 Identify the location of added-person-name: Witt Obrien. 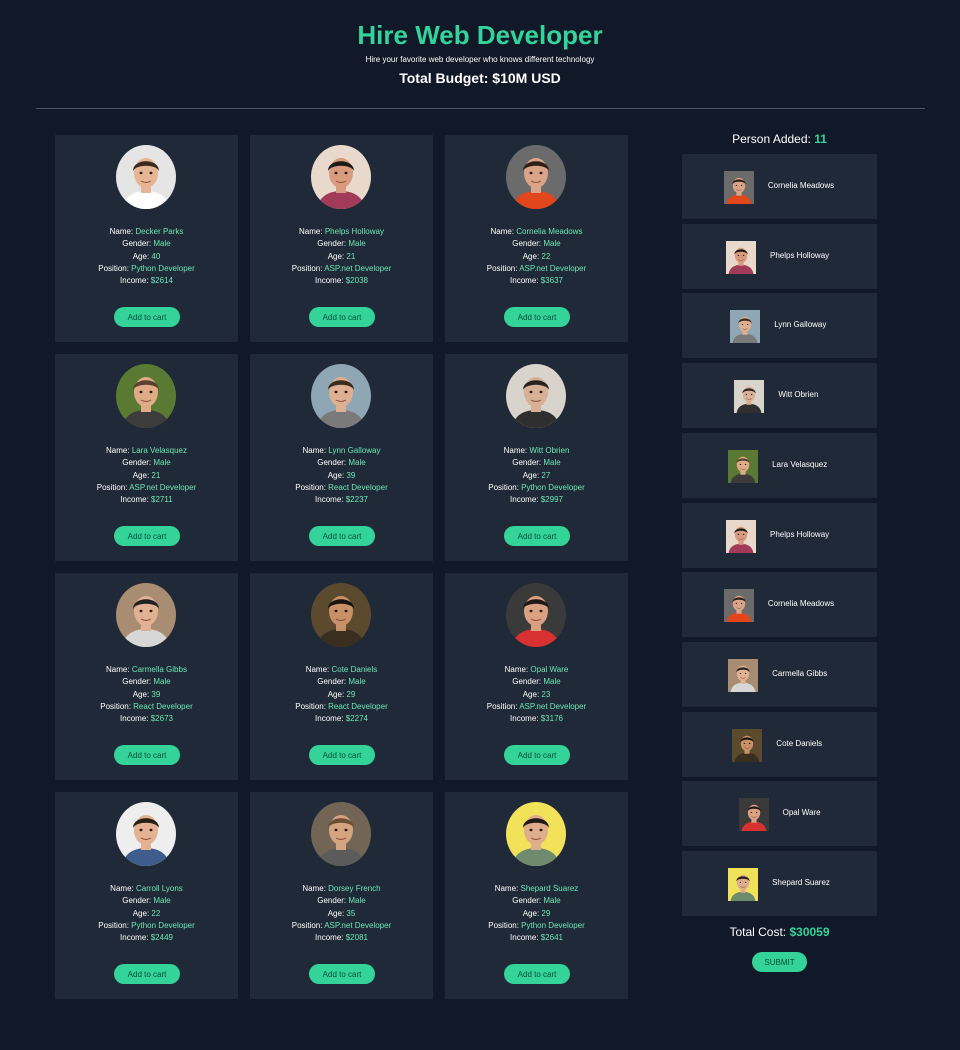
(798, 395).